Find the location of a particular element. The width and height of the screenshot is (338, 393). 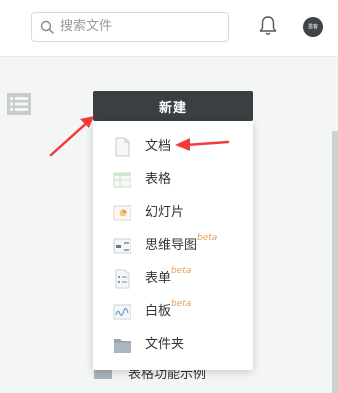

menu-item-label: 文件夹 is located at coordinates (165, 344).